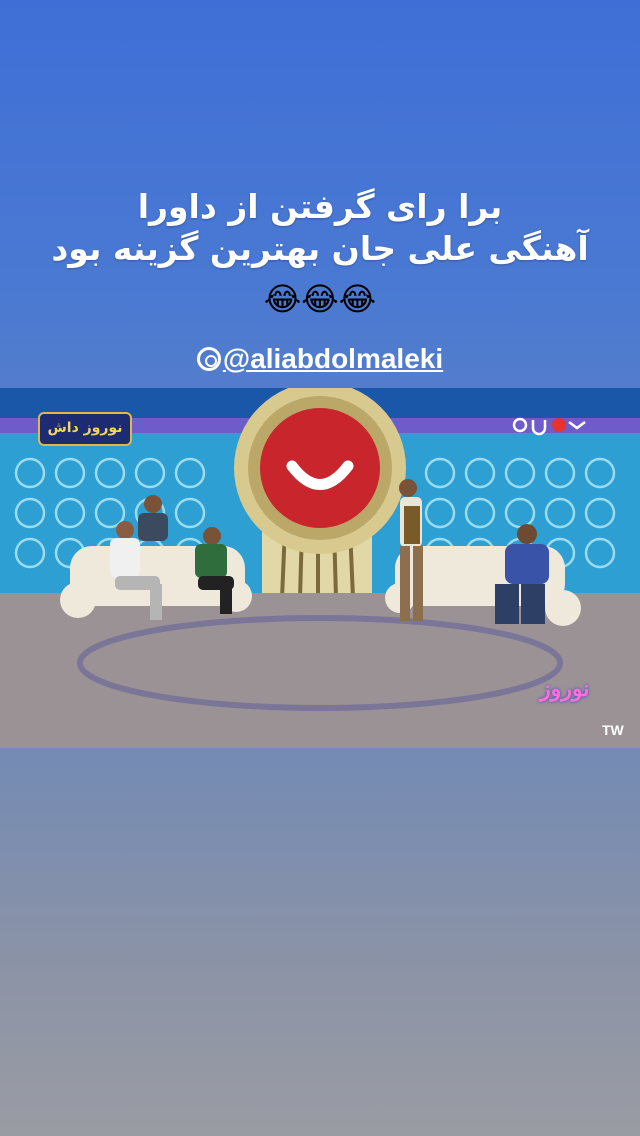  Describe the element at coordinates (320, 206) in the screenshot. I see `caption-line-1: برا رای گرفتن از داورا` at that location.